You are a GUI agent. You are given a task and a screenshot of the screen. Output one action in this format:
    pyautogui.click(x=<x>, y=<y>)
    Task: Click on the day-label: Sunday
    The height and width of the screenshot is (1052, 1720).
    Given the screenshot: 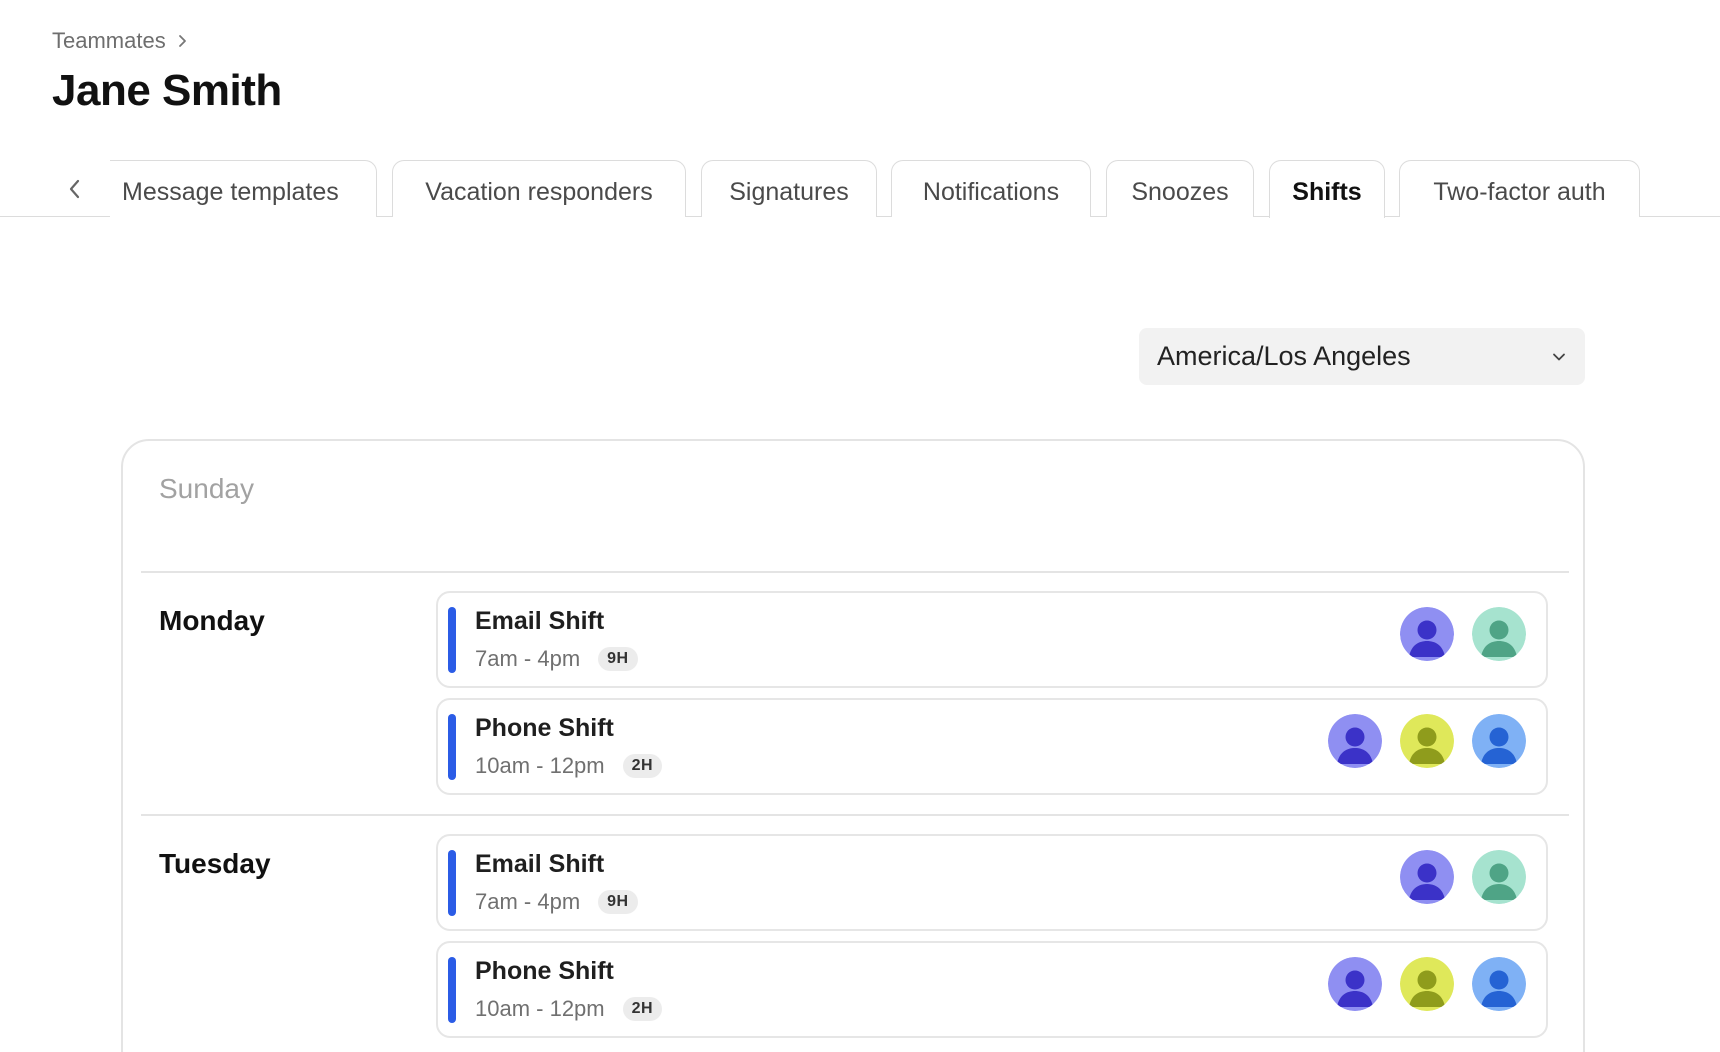 What is the action you would take?
    pyautogui.click(x=206, y=488)
    